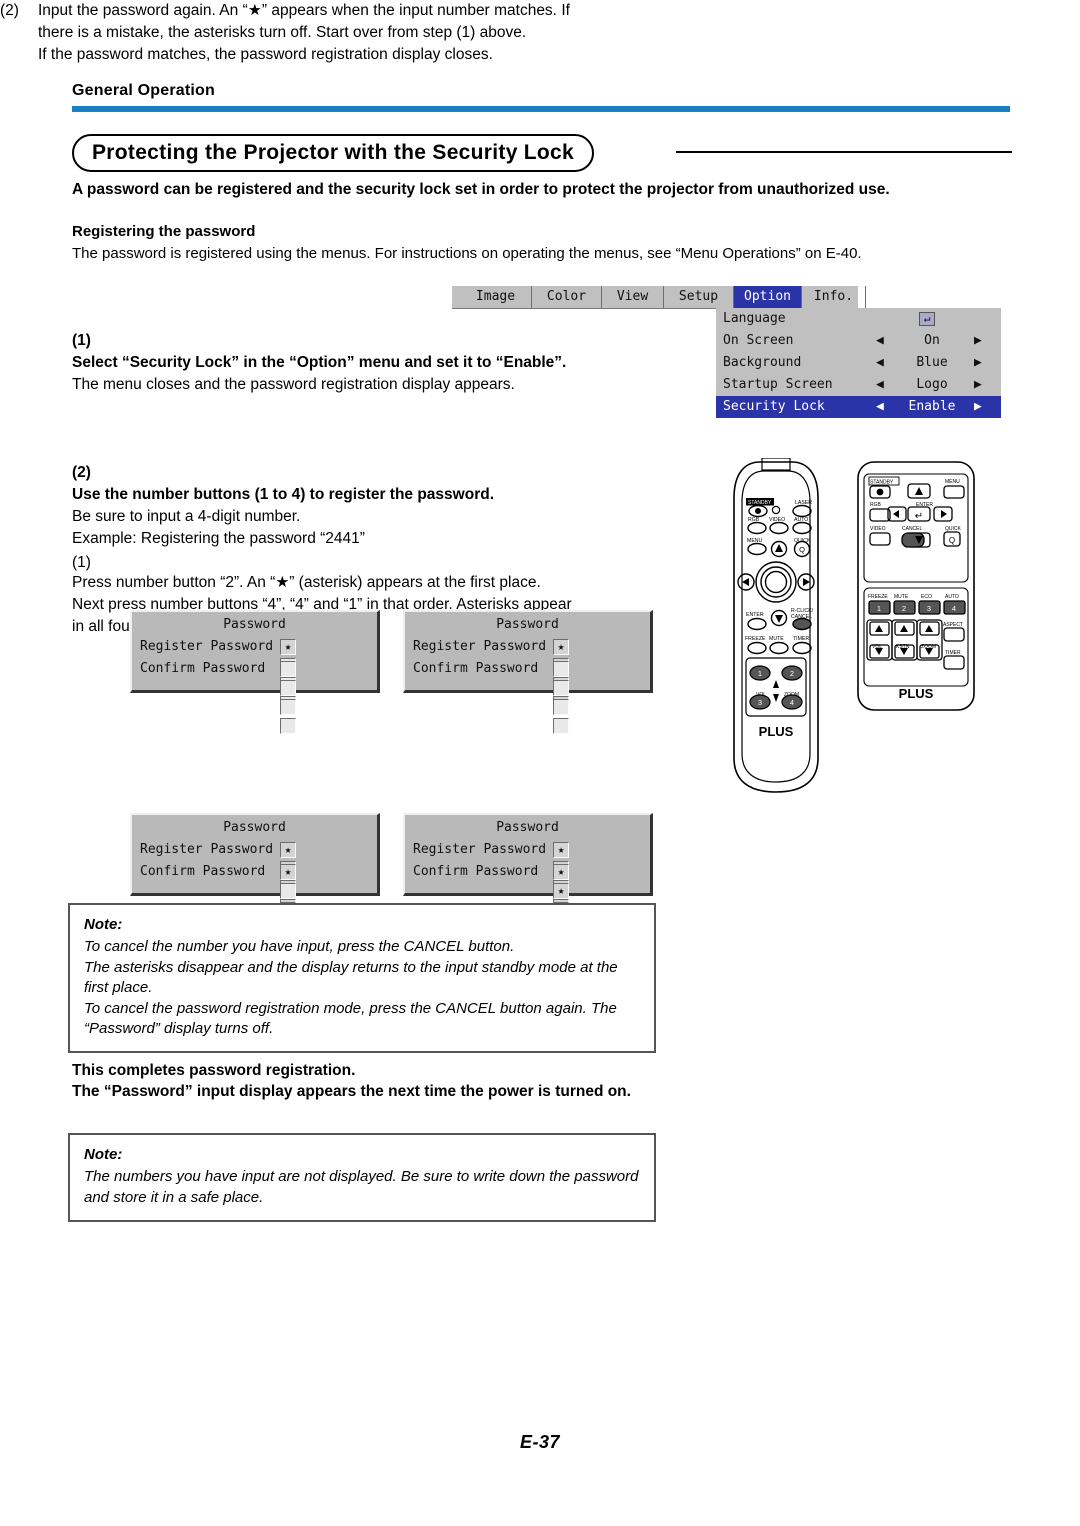  What do you see at coordinates (758, 340) in the screenshot?
I see `osd-row-label: On Screen` at bounding box center [758, 340].